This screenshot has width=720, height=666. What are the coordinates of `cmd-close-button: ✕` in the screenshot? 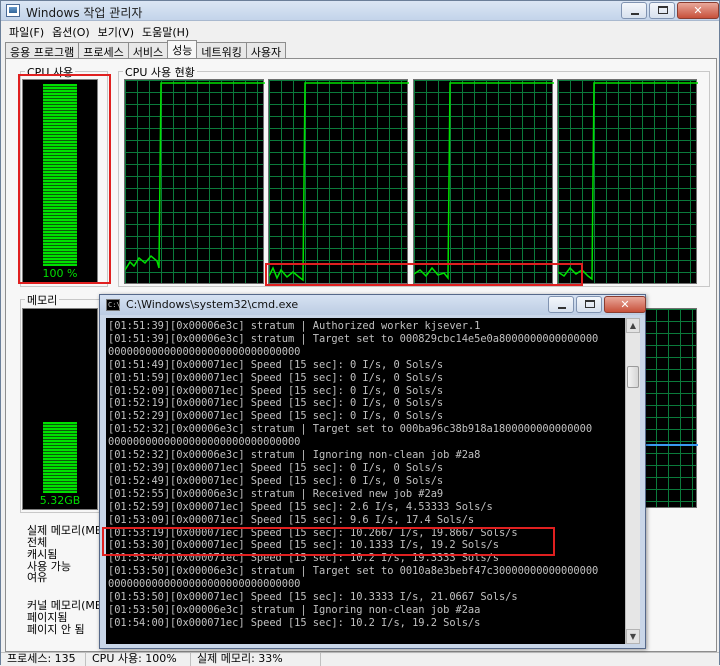 It's located at (625, 304).